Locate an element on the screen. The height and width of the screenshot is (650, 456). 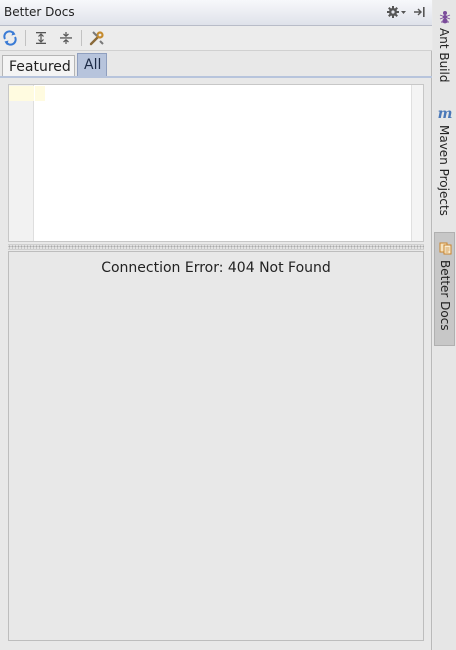
maven-m-icon: m is located at coordinates (445, 114).